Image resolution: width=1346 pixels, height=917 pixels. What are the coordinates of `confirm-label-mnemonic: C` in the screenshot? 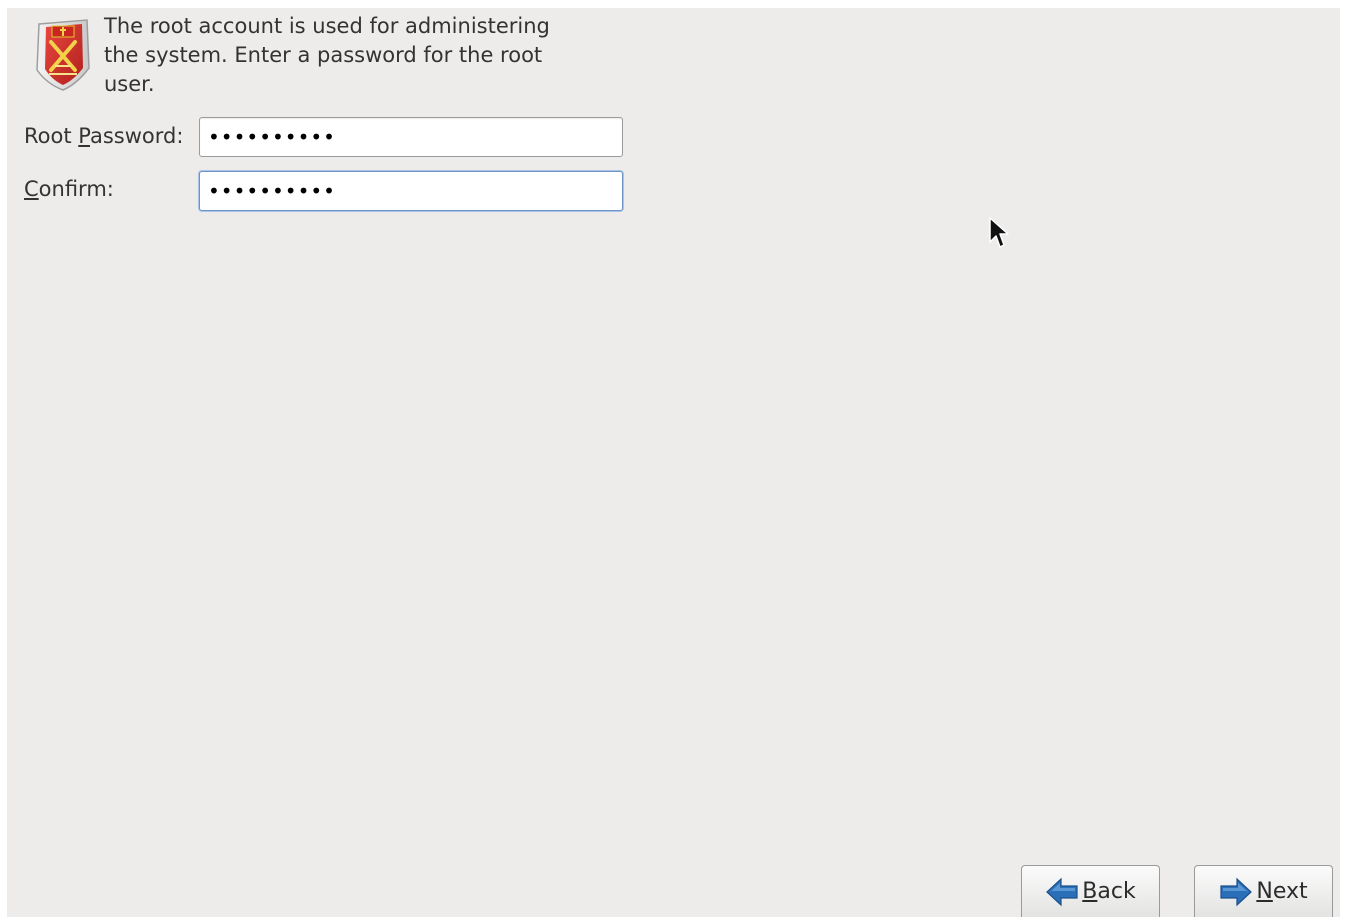 It's located at (31, 189).